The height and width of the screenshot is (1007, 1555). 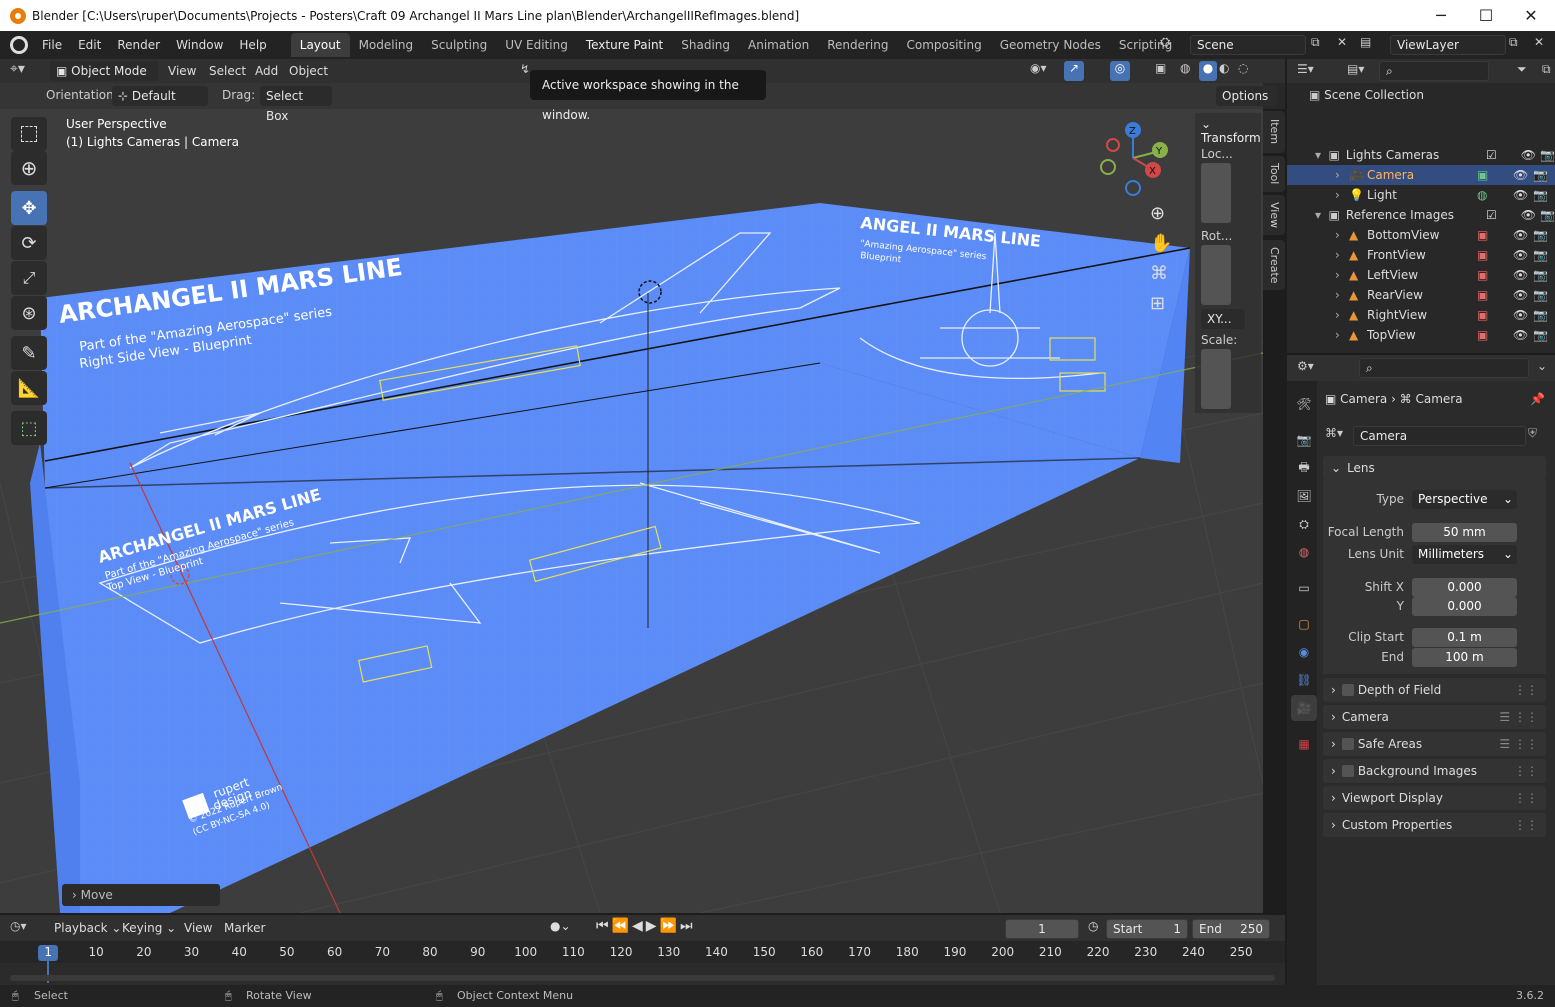 I want to click on outliner-row: › ▲ FrontView ▣ 👁 📷, so click(x=1421, y=255).